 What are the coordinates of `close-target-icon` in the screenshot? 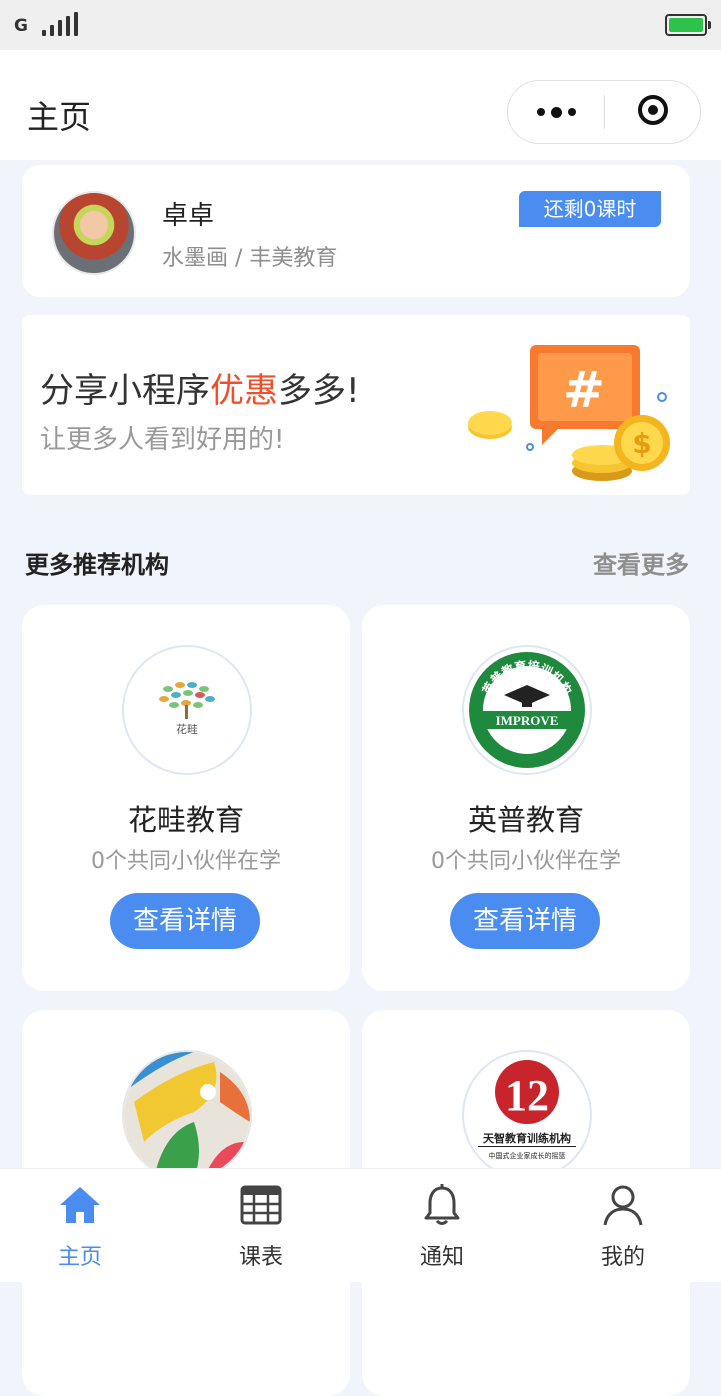 It's located at (653, 110).